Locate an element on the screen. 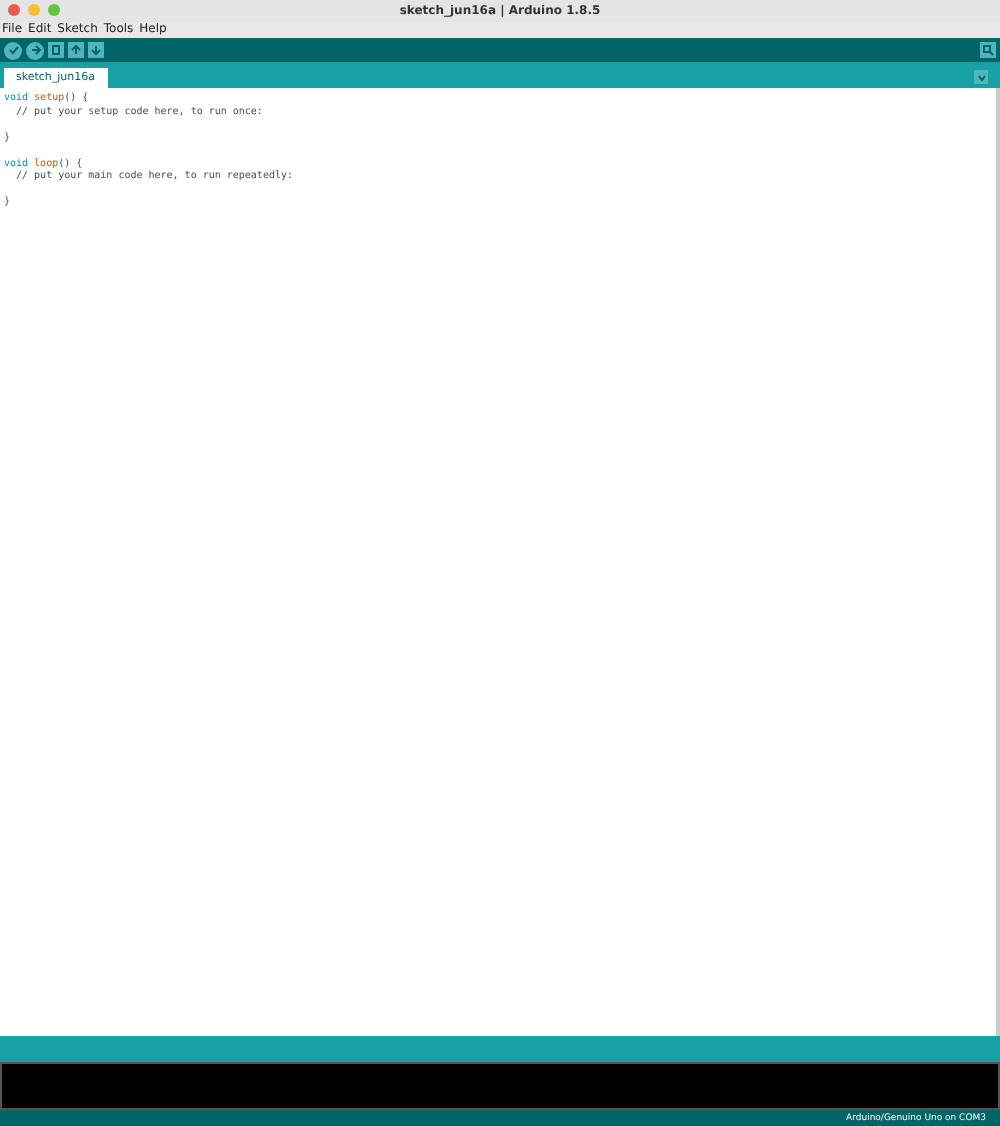 Image resolution: width=1000 pixels, height=1126 pixels. upload-button is located at coordinates (35, 50).